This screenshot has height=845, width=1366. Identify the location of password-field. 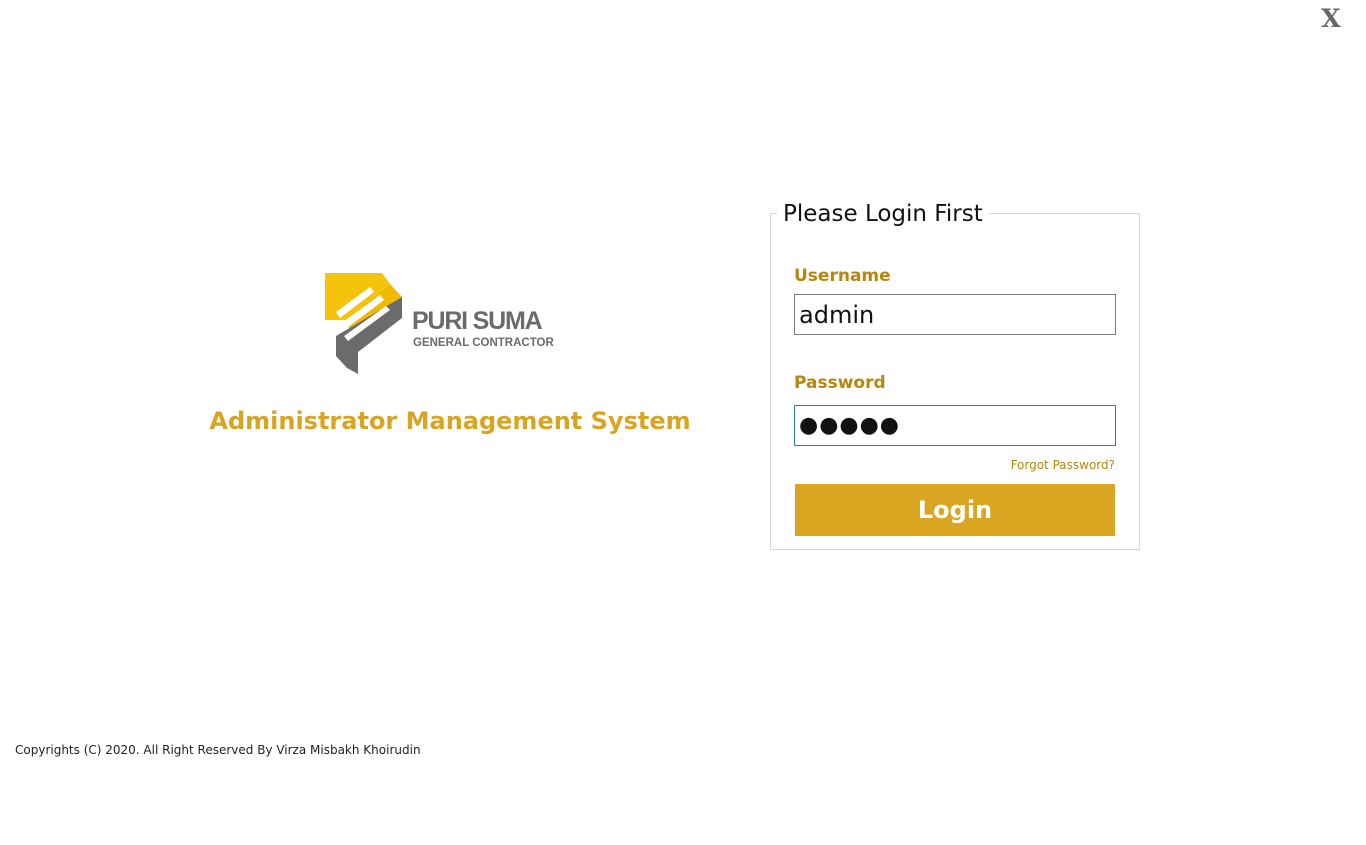
(955, 425).